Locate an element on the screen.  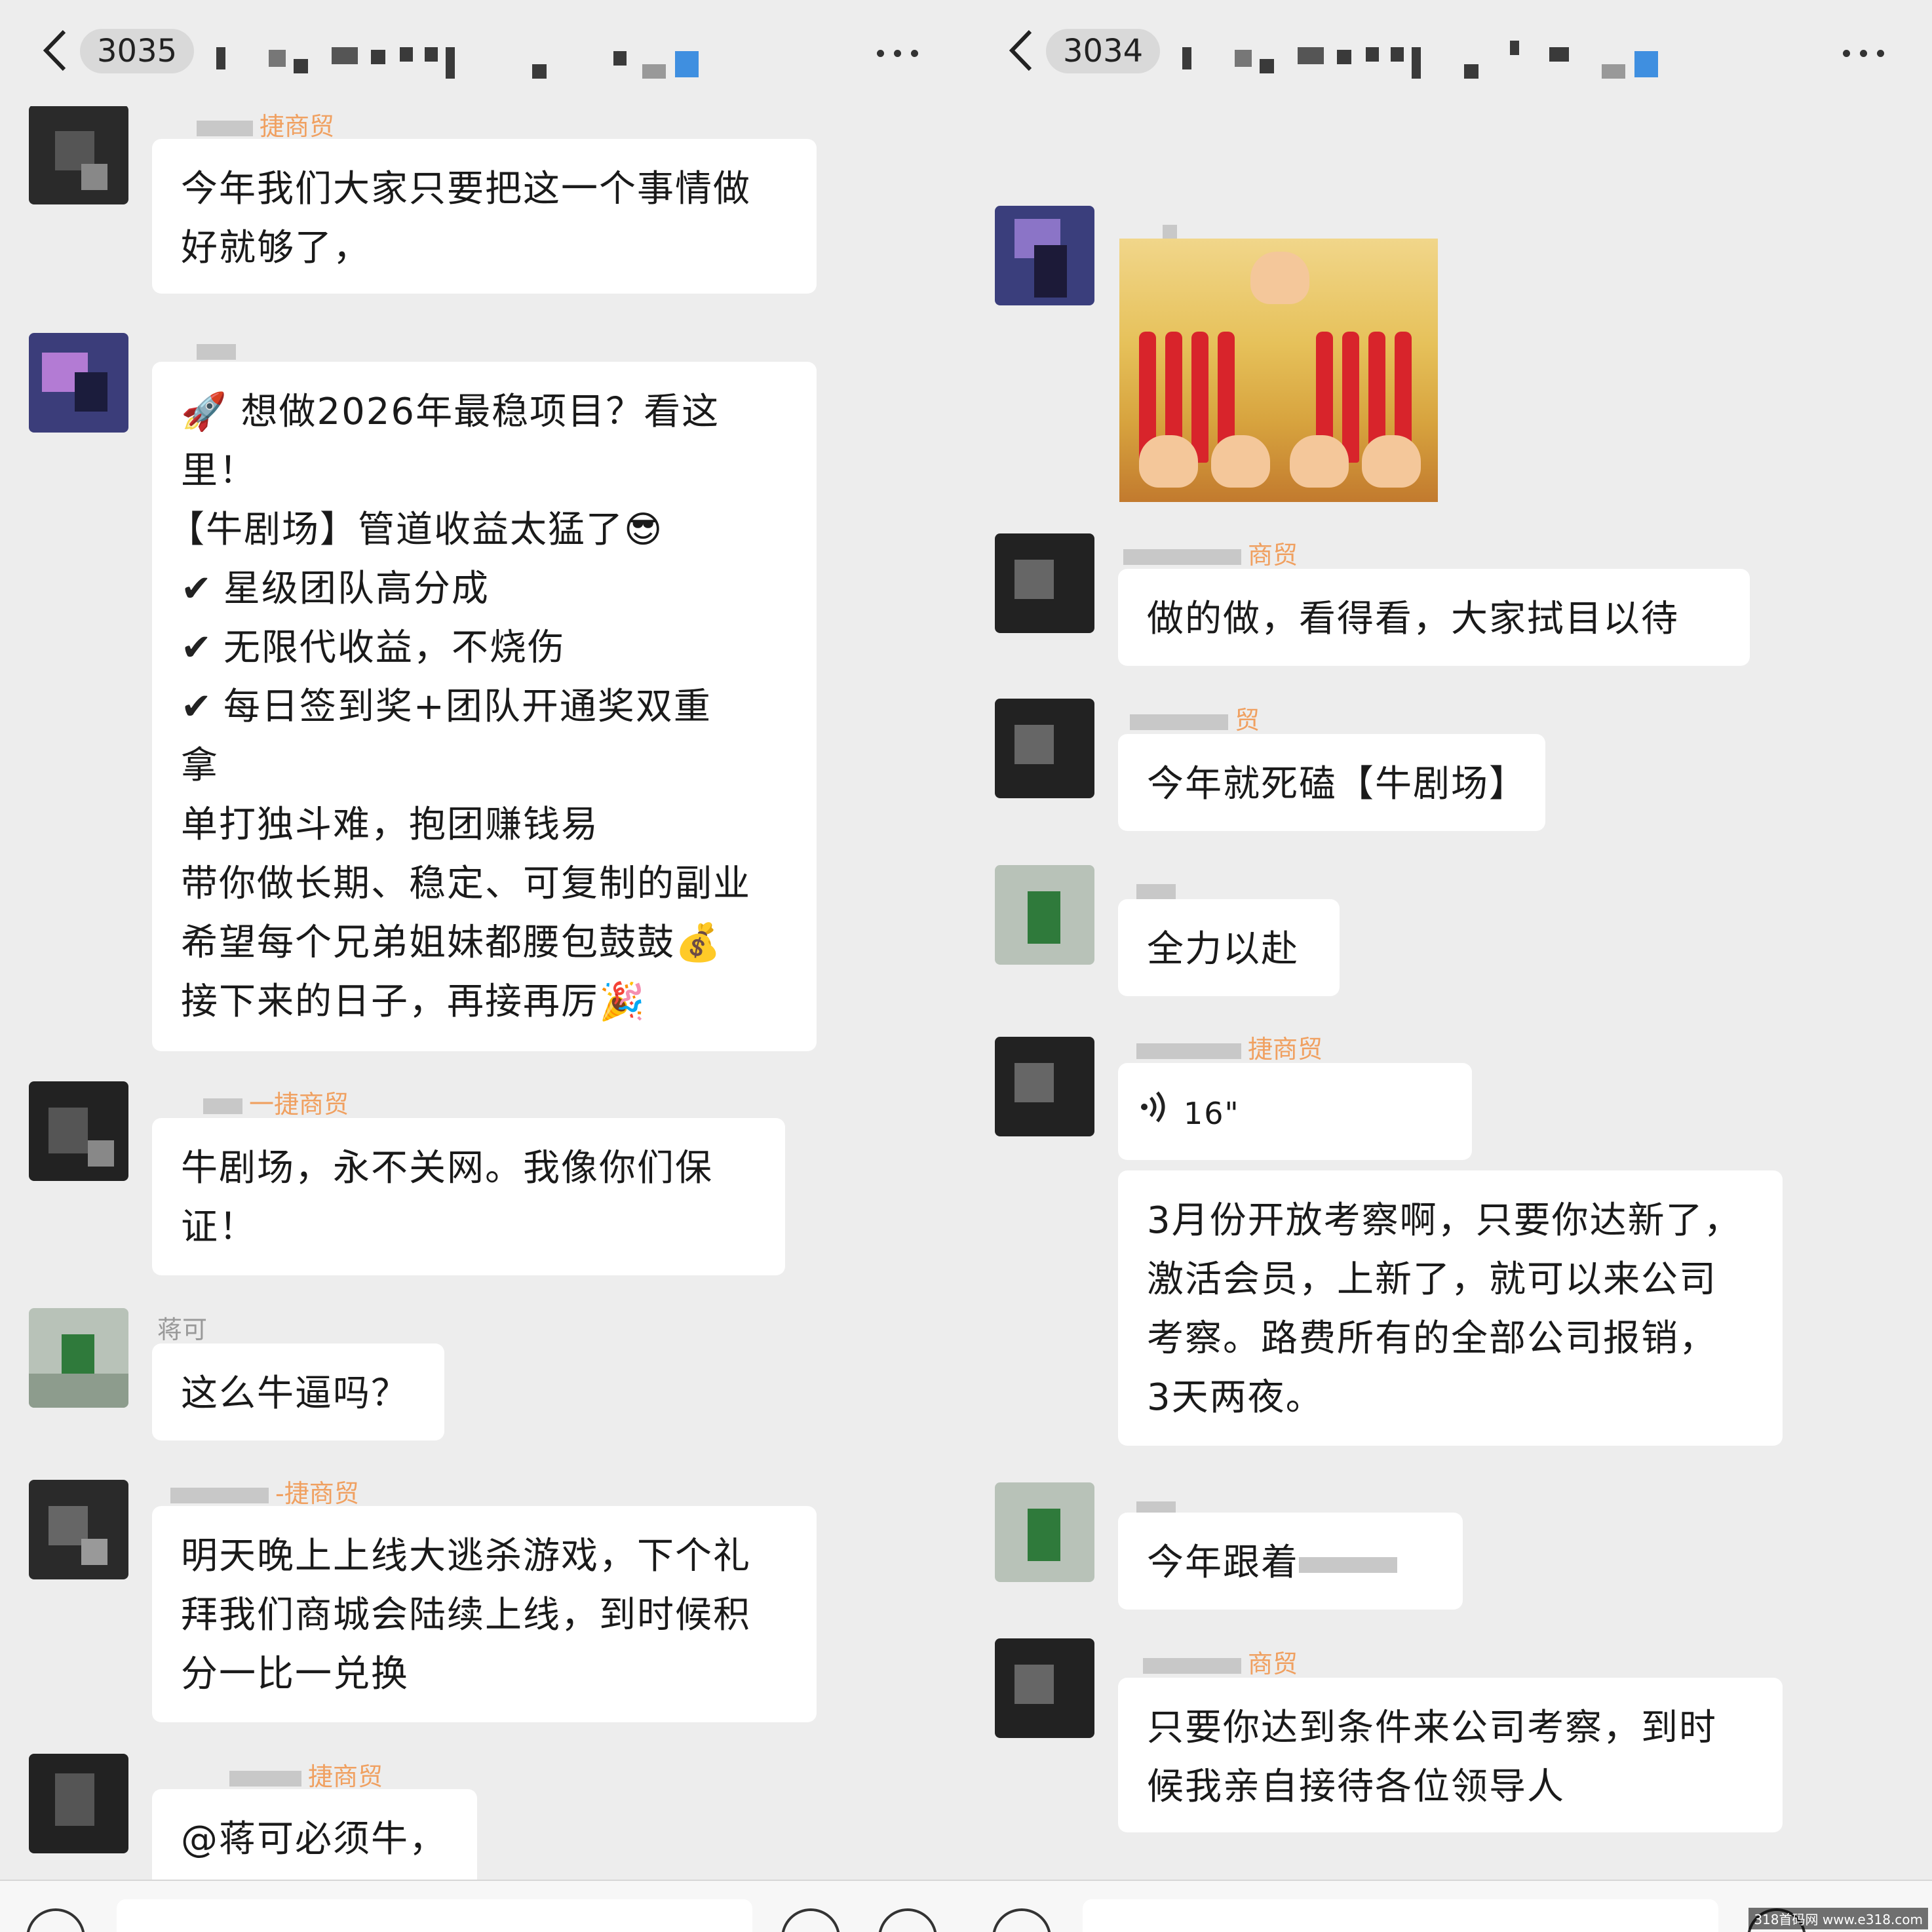
message-text: 分一比一兑换 is located at coordinates (295, 1674).